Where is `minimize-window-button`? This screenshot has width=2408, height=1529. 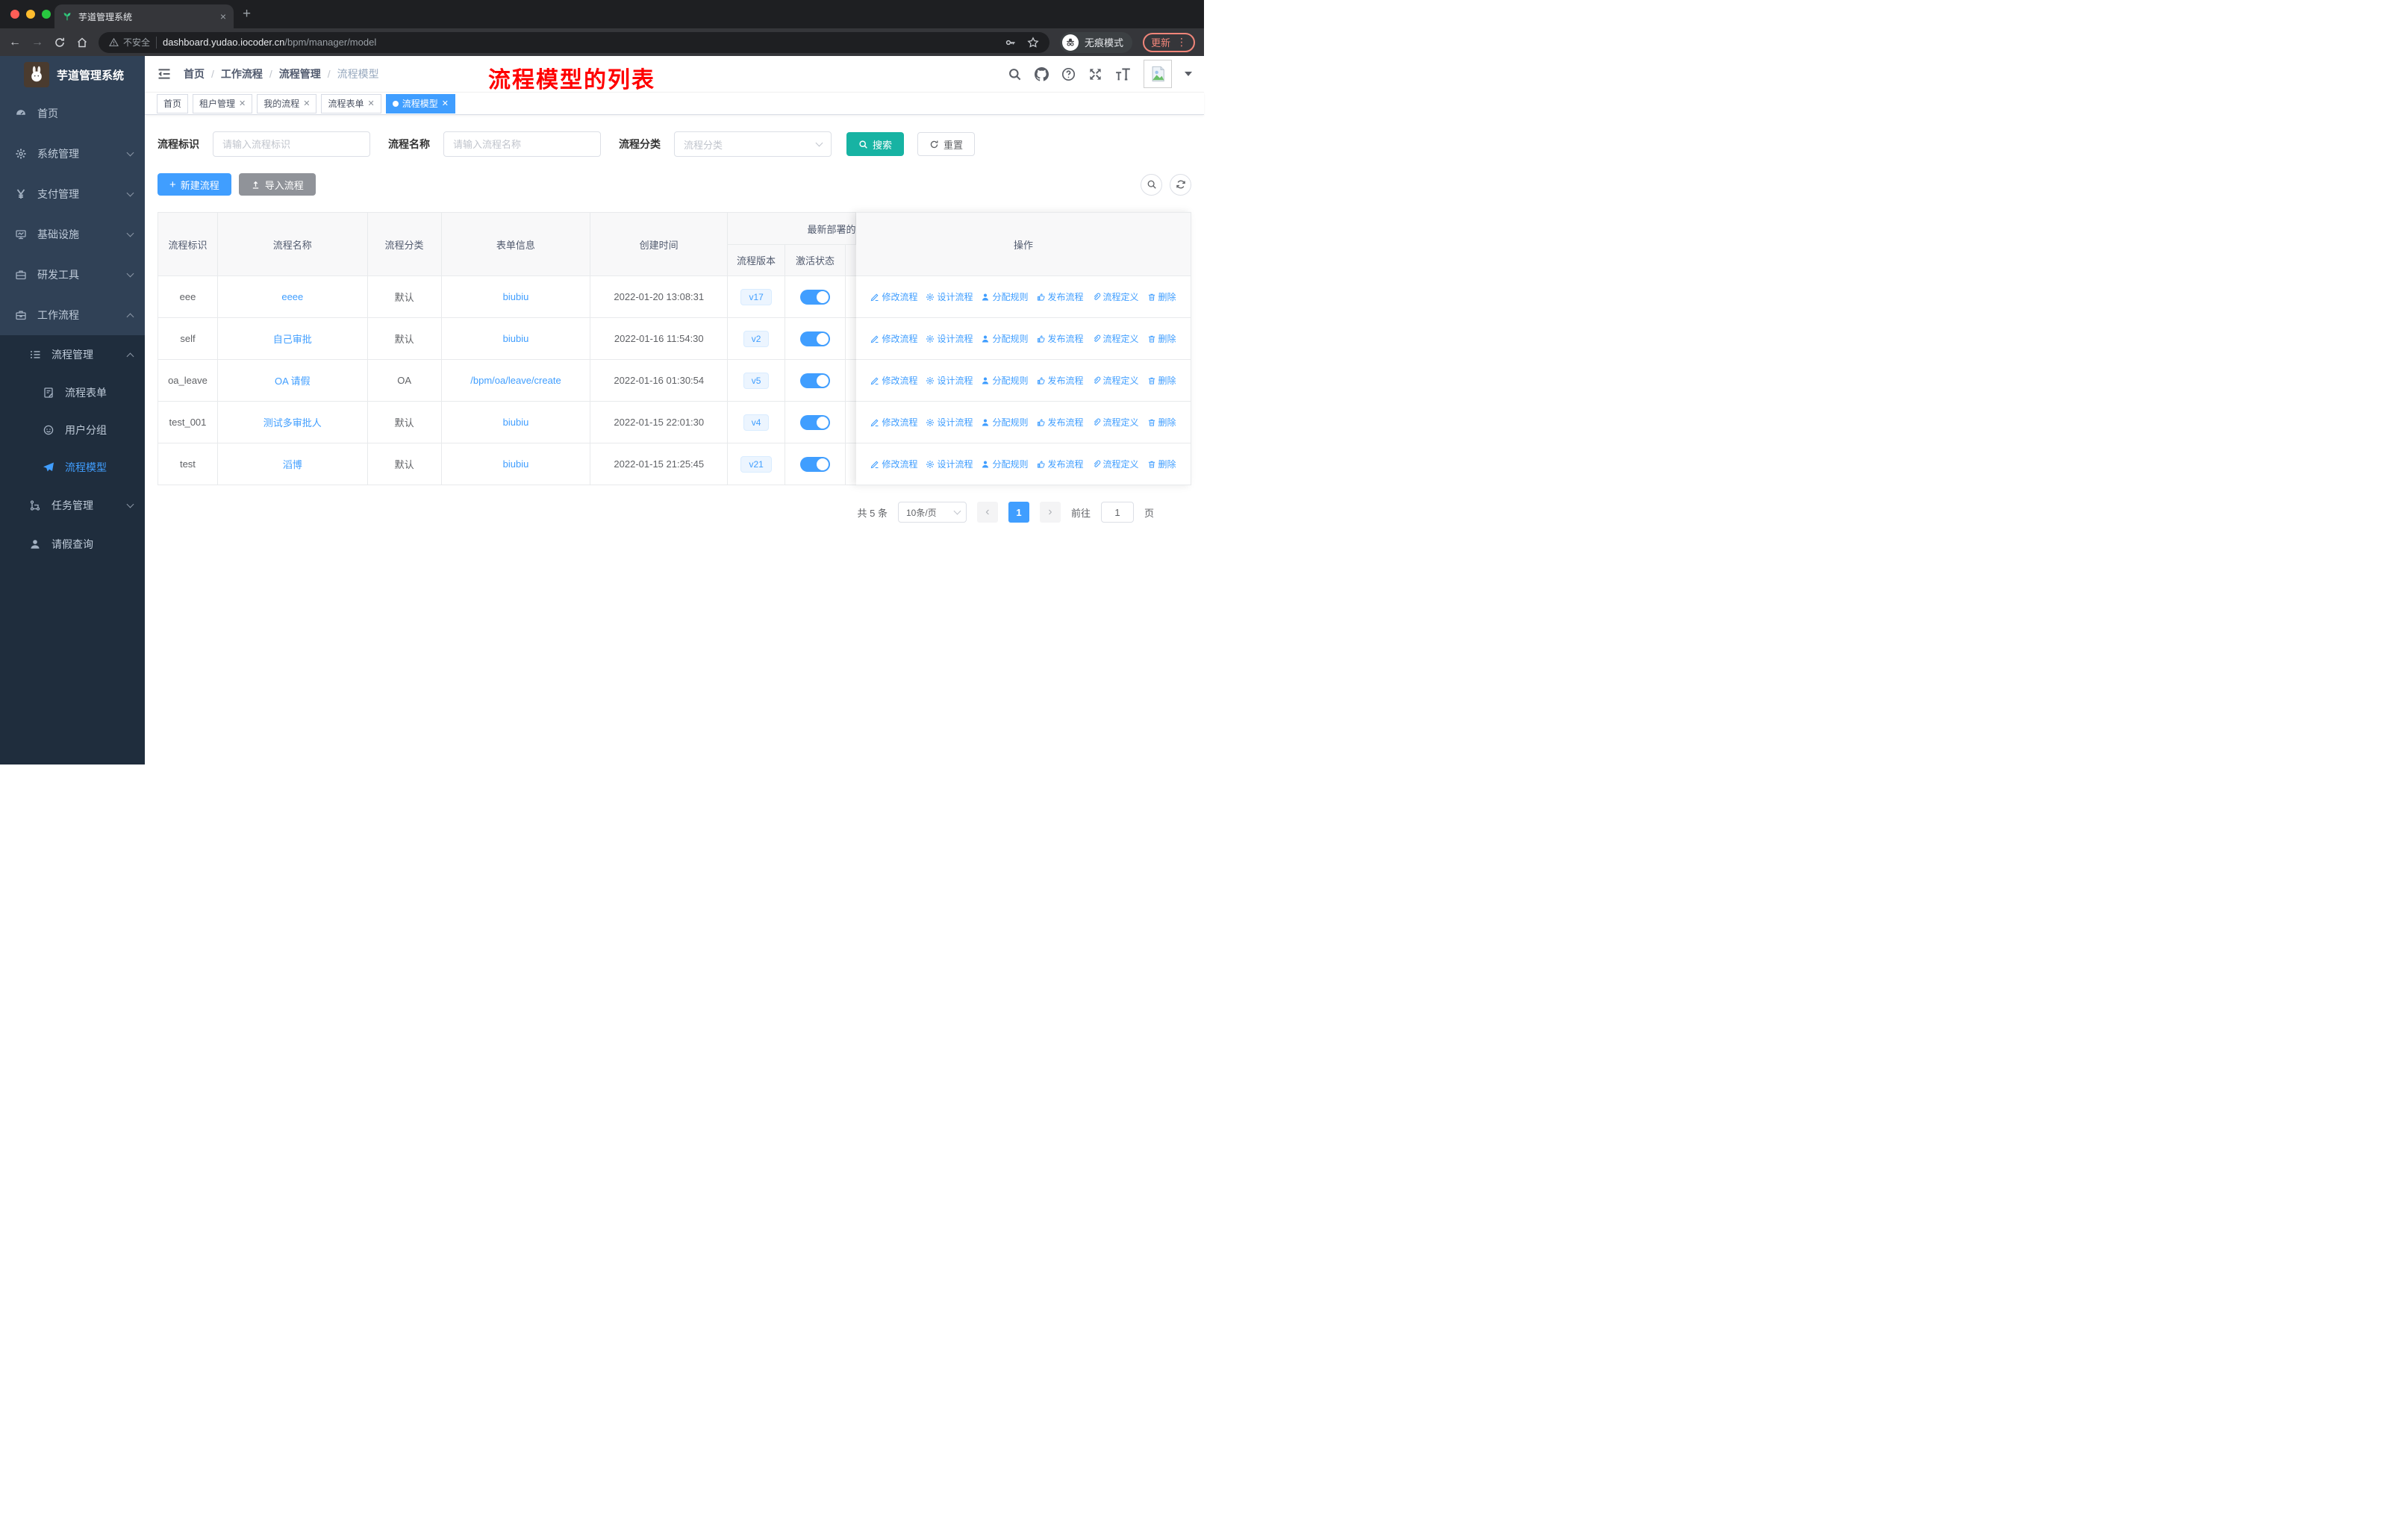
minimize-window-button is located at coordinates (30, 15).